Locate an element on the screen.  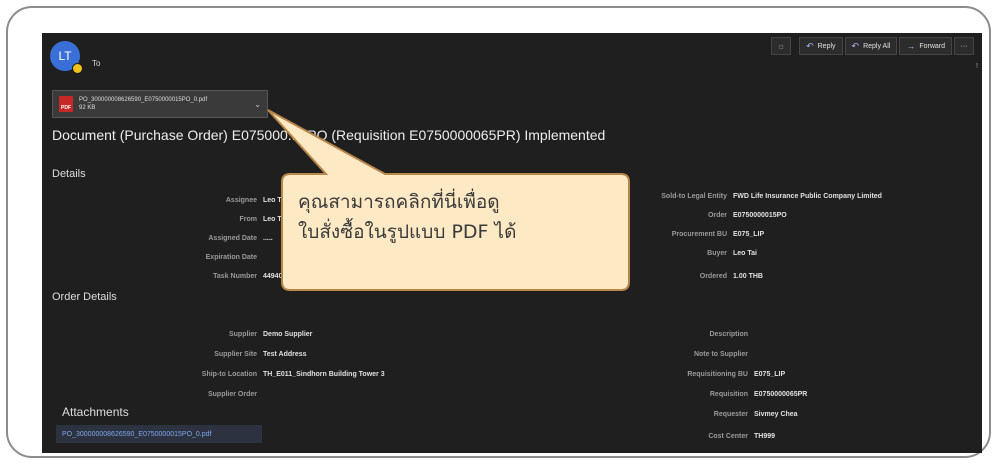
callout-line-2: ใบสั่งซื้อในรูปแบบ PDF ได้ is located at coordinates (407, 232).